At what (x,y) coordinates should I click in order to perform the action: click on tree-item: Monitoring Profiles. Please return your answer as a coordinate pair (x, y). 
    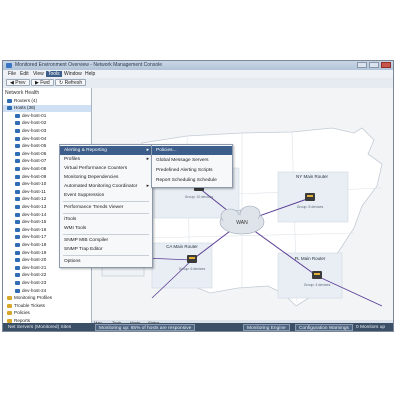
    Looking at the image, I should click on (47, 298).